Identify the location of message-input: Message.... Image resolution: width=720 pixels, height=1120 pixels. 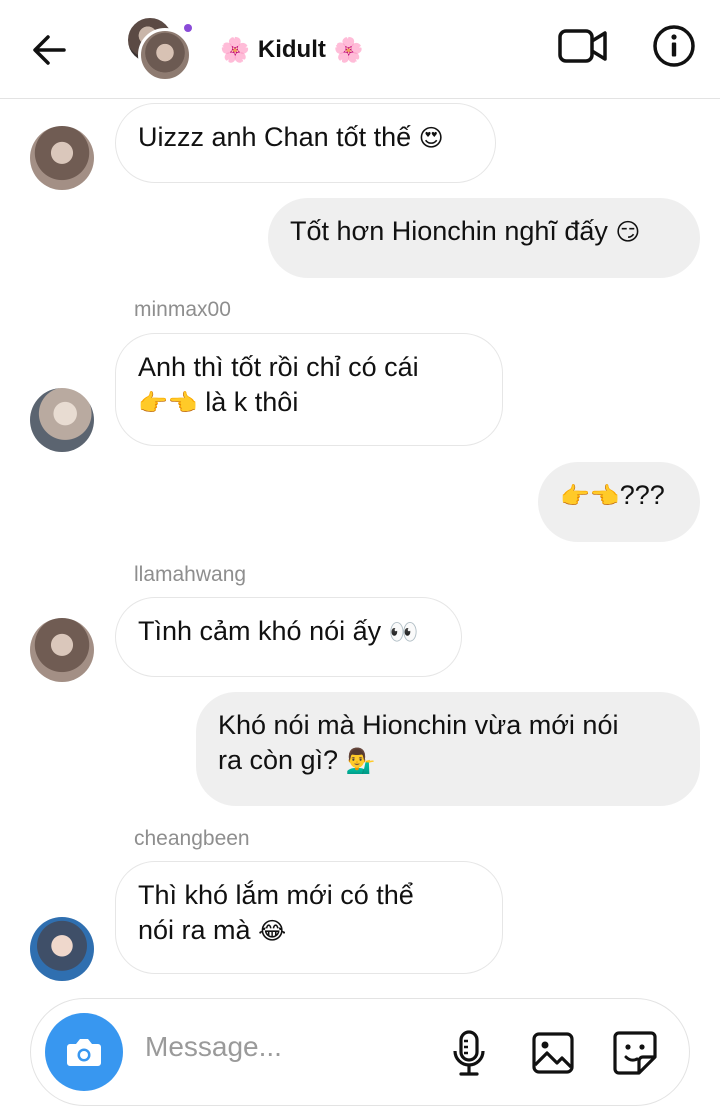
(213, 1047).